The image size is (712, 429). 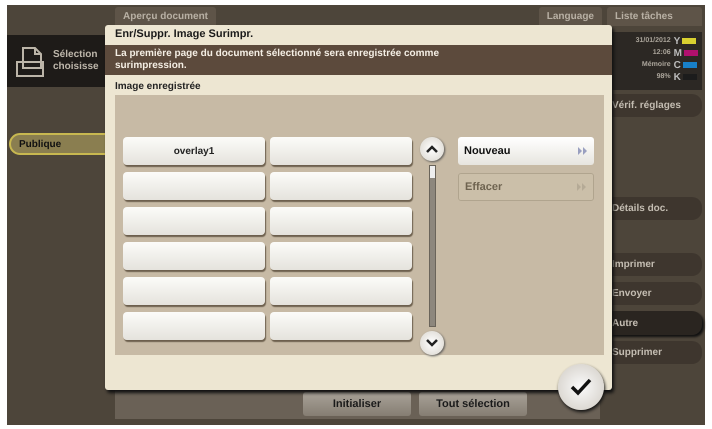 I want to click on scroll-down-button, so click(x=432, y=343).